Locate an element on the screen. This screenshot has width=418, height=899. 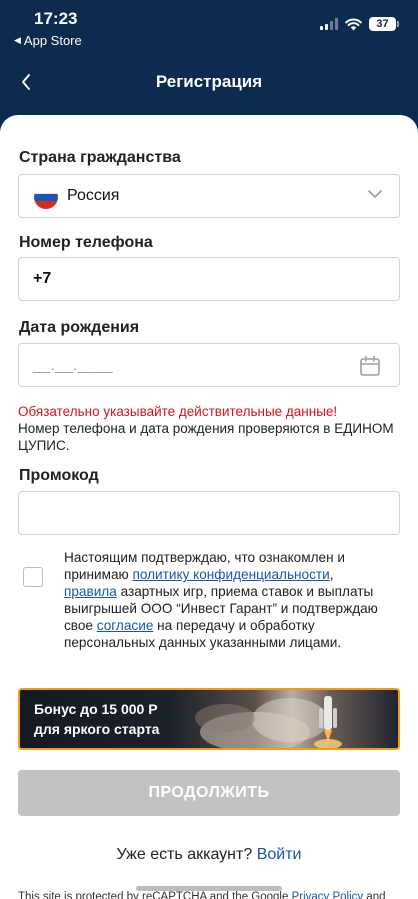
promo-label: Промокод is located at coordinates (59, 475).